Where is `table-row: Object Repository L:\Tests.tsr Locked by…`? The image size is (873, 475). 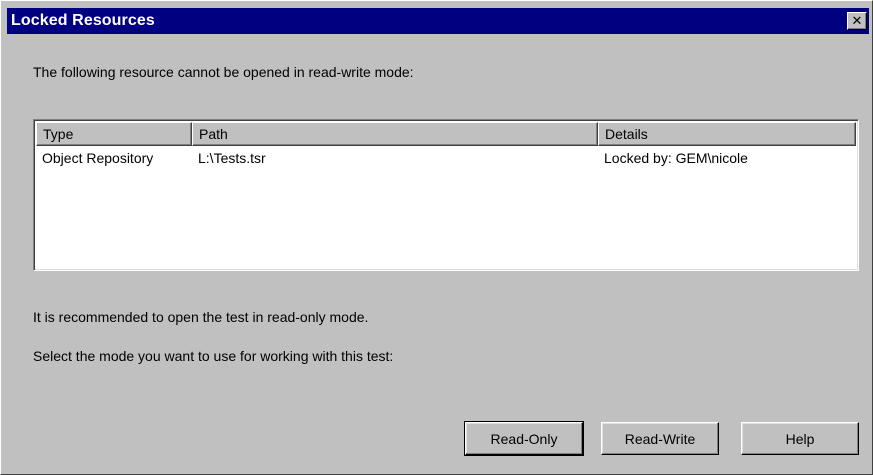 table-row: Object Repository L:\Tests.tsr Locked by… is located at coordinates (446, 158).